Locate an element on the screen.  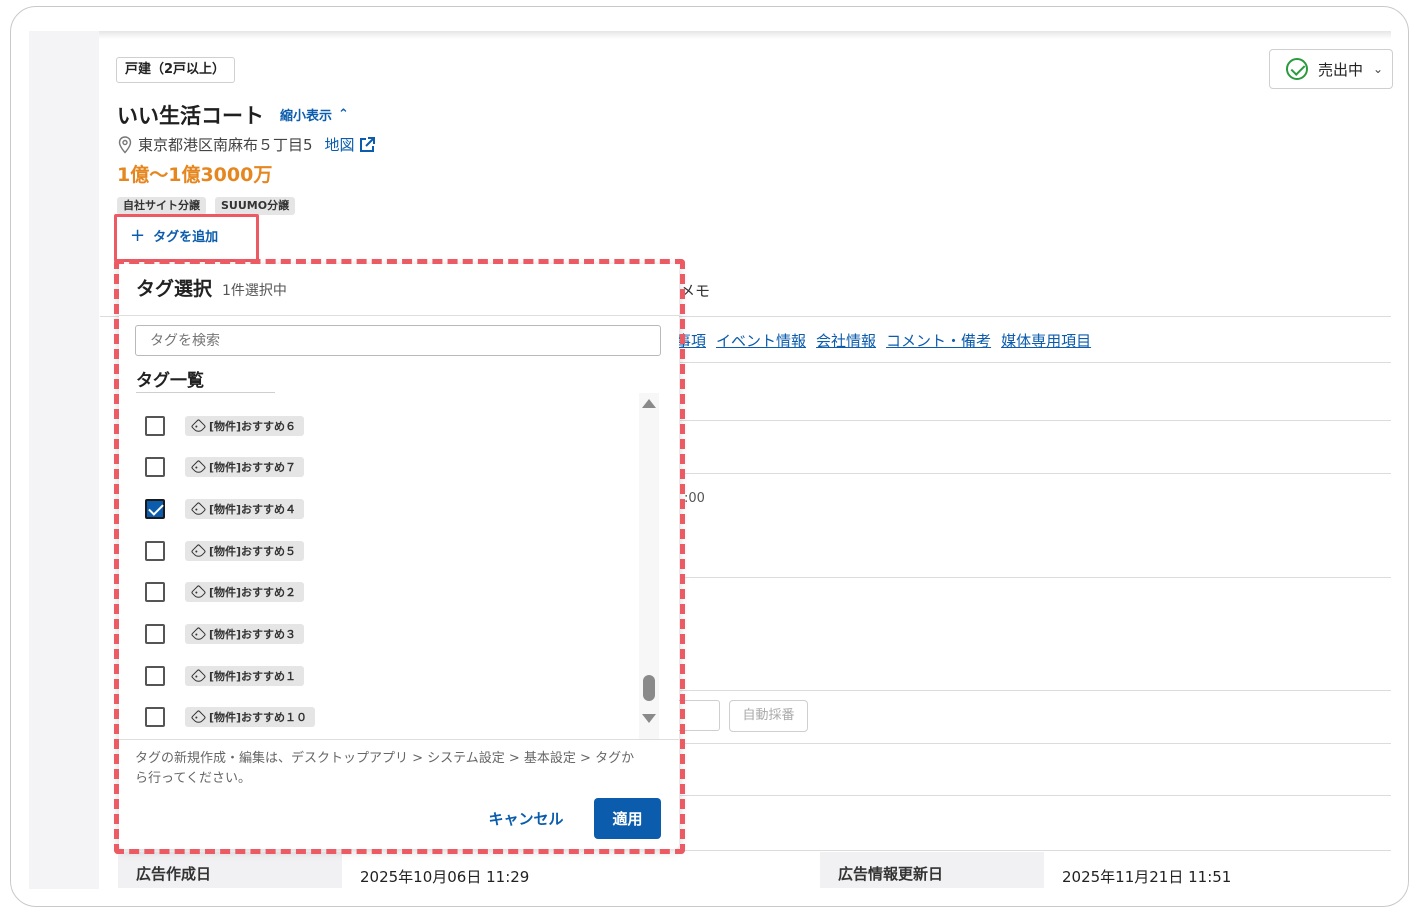
popover-header: タグ選択 1件選択中 is located at coordinates (399, 290).